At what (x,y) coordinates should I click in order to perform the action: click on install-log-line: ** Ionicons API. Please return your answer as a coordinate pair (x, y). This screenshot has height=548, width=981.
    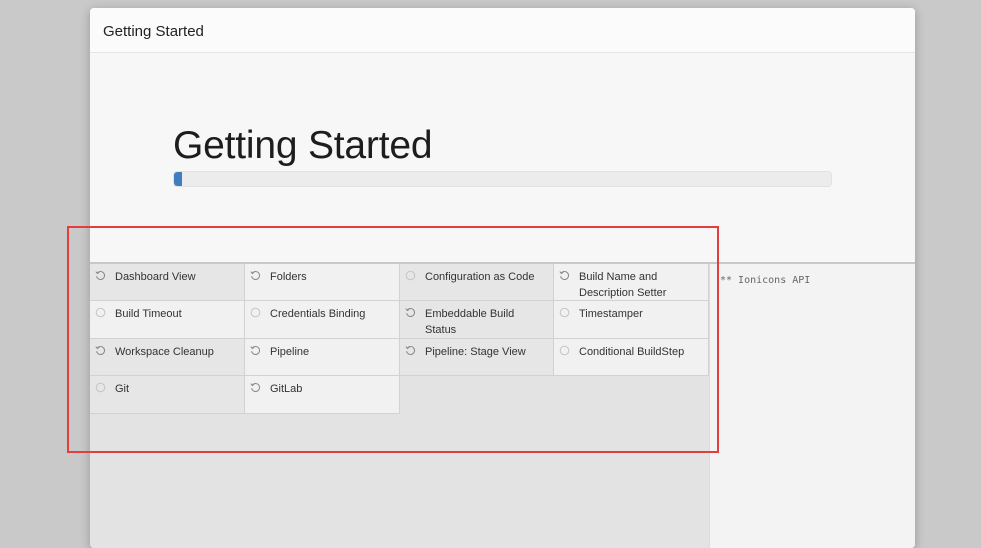
    Looking at the image, I should click on (765, 280).